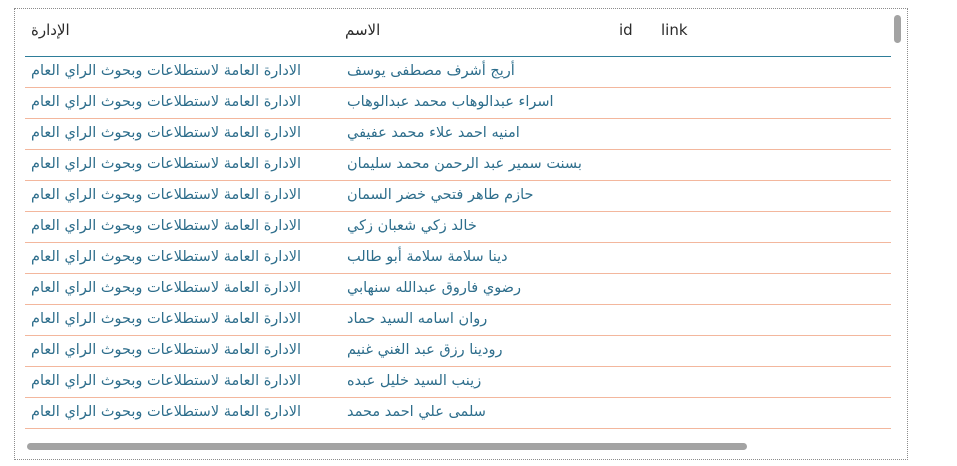 The width and height of the screenshot is (957, 466). I want to click on table-header: الإدارة الاسم id link, so click(458, 33).